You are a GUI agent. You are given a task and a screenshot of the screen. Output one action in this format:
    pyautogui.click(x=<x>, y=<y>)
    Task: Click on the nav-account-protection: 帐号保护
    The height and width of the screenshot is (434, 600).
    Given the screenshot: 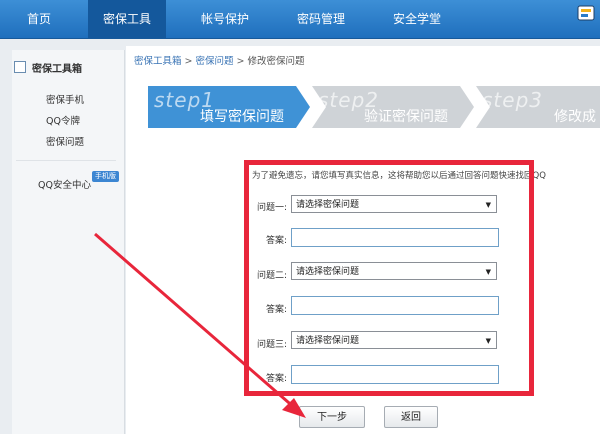 What is the action you would take?
    pyautogui.click(x=225, y=19)
    